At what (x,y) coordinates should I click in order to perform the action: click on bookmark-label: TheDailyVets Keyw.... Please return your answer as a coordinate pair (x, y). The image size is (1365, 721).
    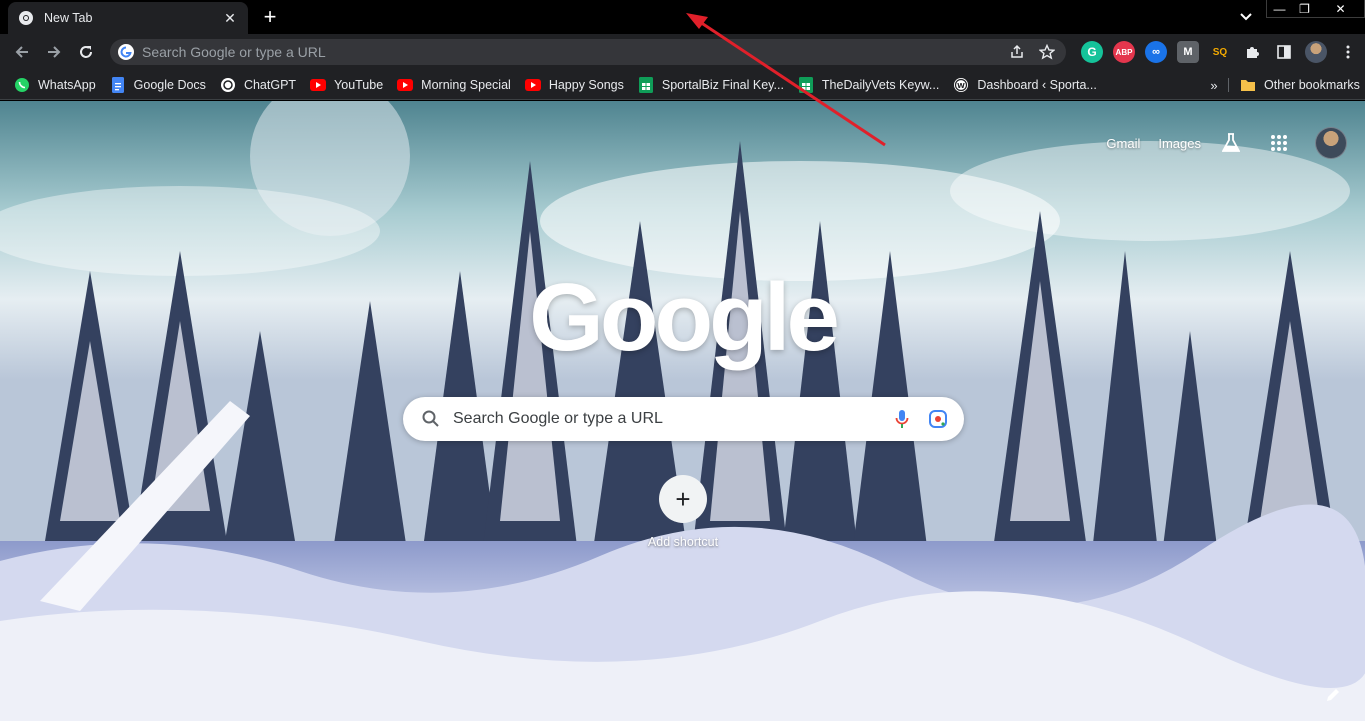
    Looking at the image, I should click on (880, 84).